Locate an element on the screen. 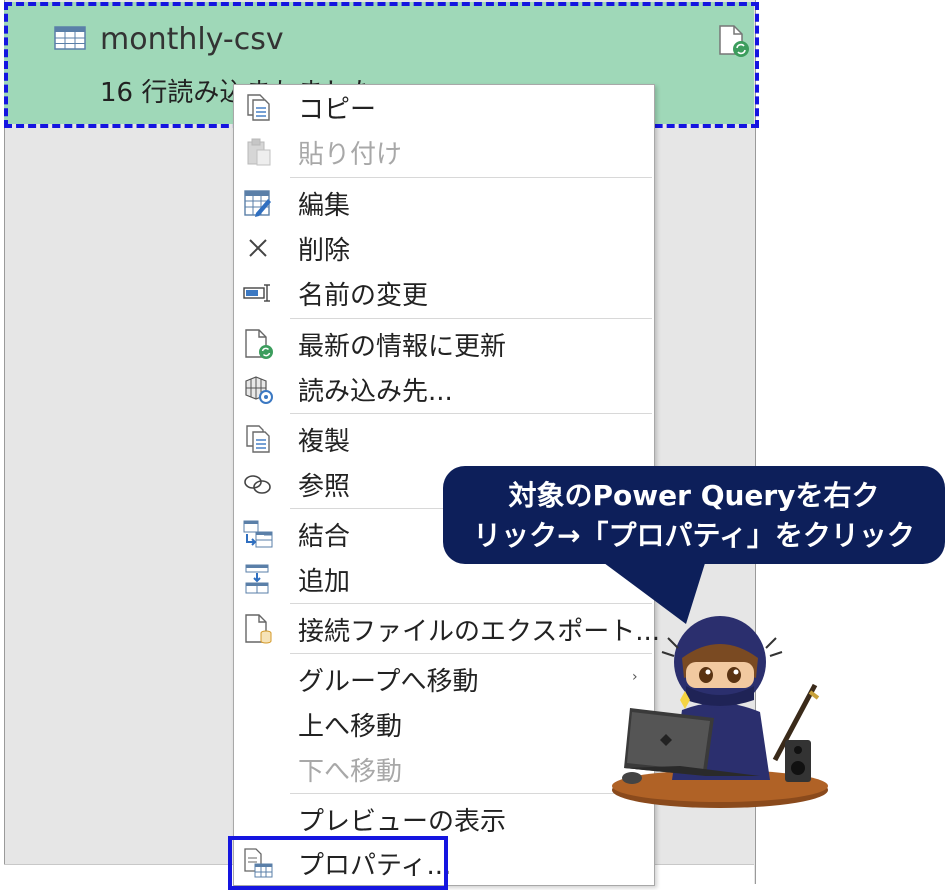 Image resolution: width=949 pixels, height=890 pixels. delete-x-icon is located at coordinates (258, 248).